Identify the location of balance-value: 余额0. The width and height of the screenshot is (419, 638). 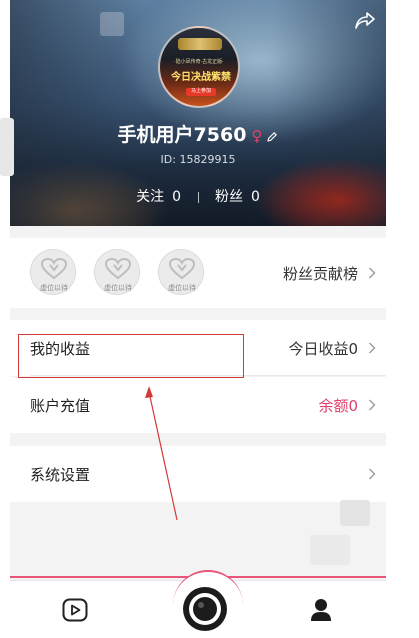
(338, 406).